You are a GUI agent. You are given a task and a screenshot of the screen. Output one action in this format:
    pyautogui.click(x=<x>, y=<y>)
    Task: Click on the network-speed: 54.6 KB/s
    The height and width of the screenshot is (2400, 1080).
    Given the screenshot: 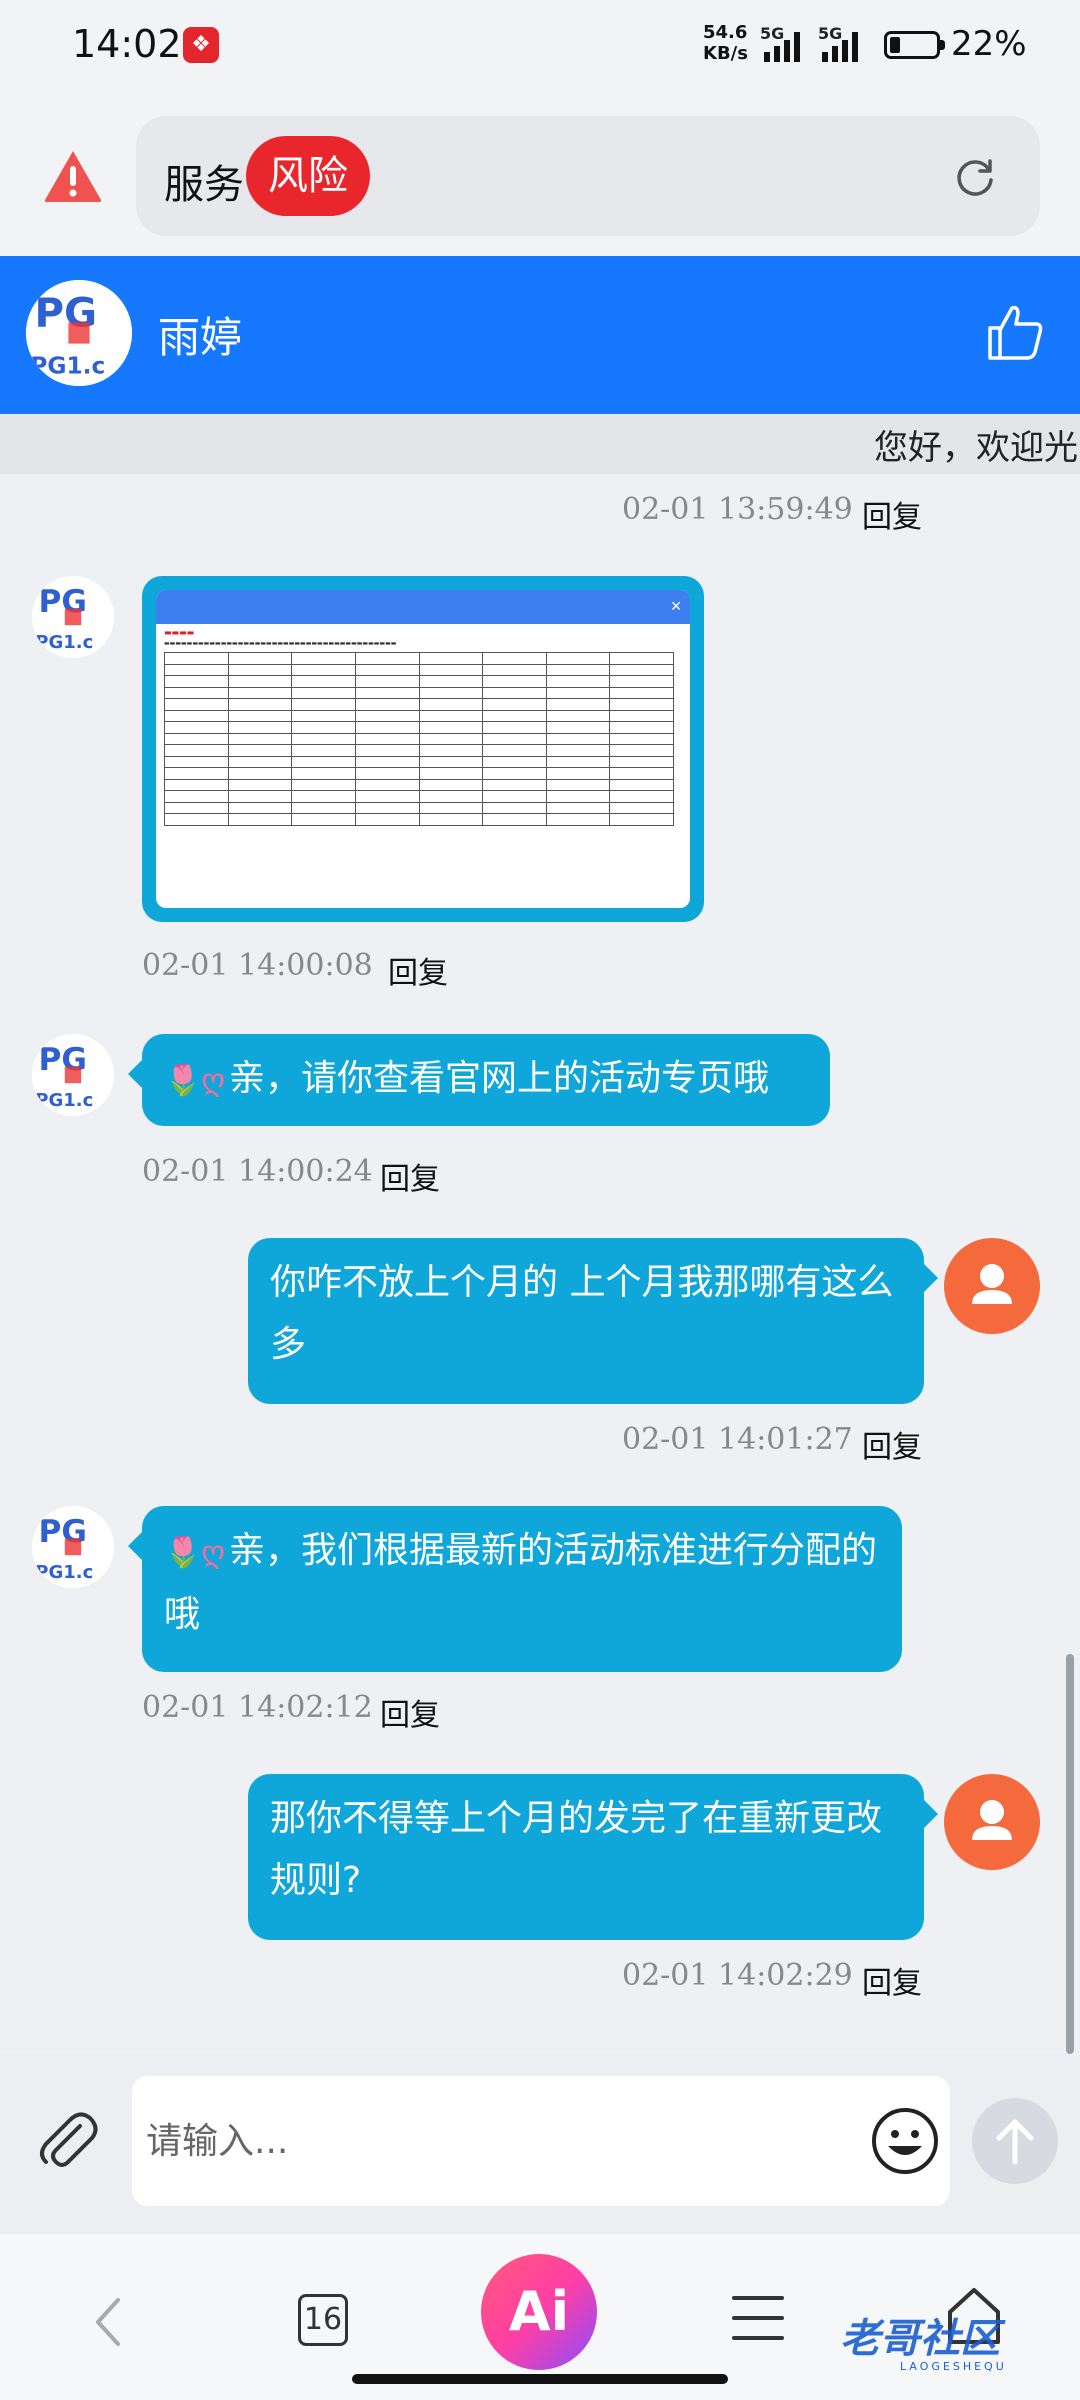 What is the action you would take?
    pyautogui.click(x=725, y=43)
    